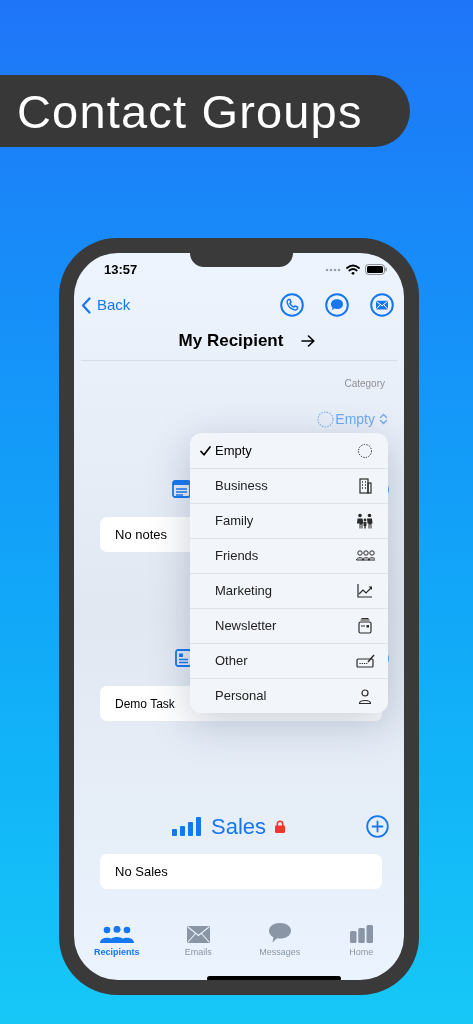 This screenshot has width=473, height=1024. What do you see at coordinates (365, 486) in the screenshot?
I see `building-icon` at bounding box center [365, 486].